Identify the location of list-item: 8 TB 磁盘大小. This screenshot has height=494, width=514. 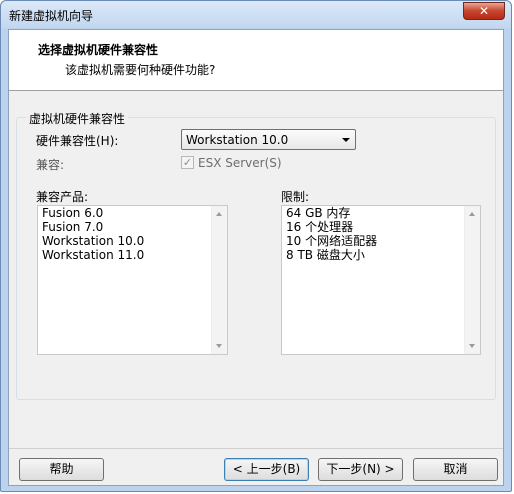
(325, 255).